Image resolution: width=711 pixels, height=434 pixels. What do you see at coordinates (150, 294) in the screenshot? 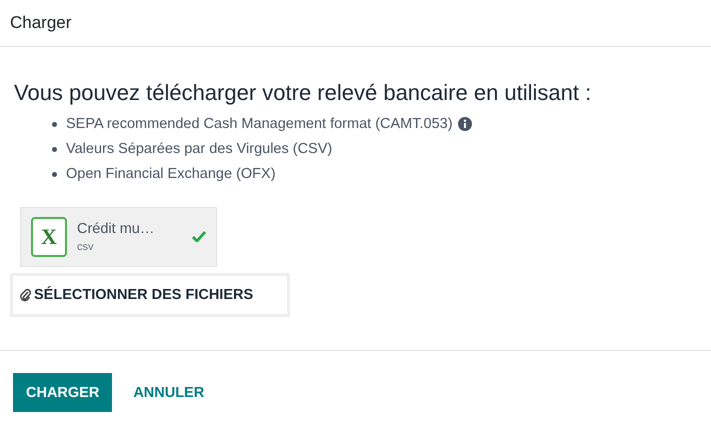
I see `select-files-button: SÉLECTIONNER DES FICHIERS` at bounding box center [150, 294].